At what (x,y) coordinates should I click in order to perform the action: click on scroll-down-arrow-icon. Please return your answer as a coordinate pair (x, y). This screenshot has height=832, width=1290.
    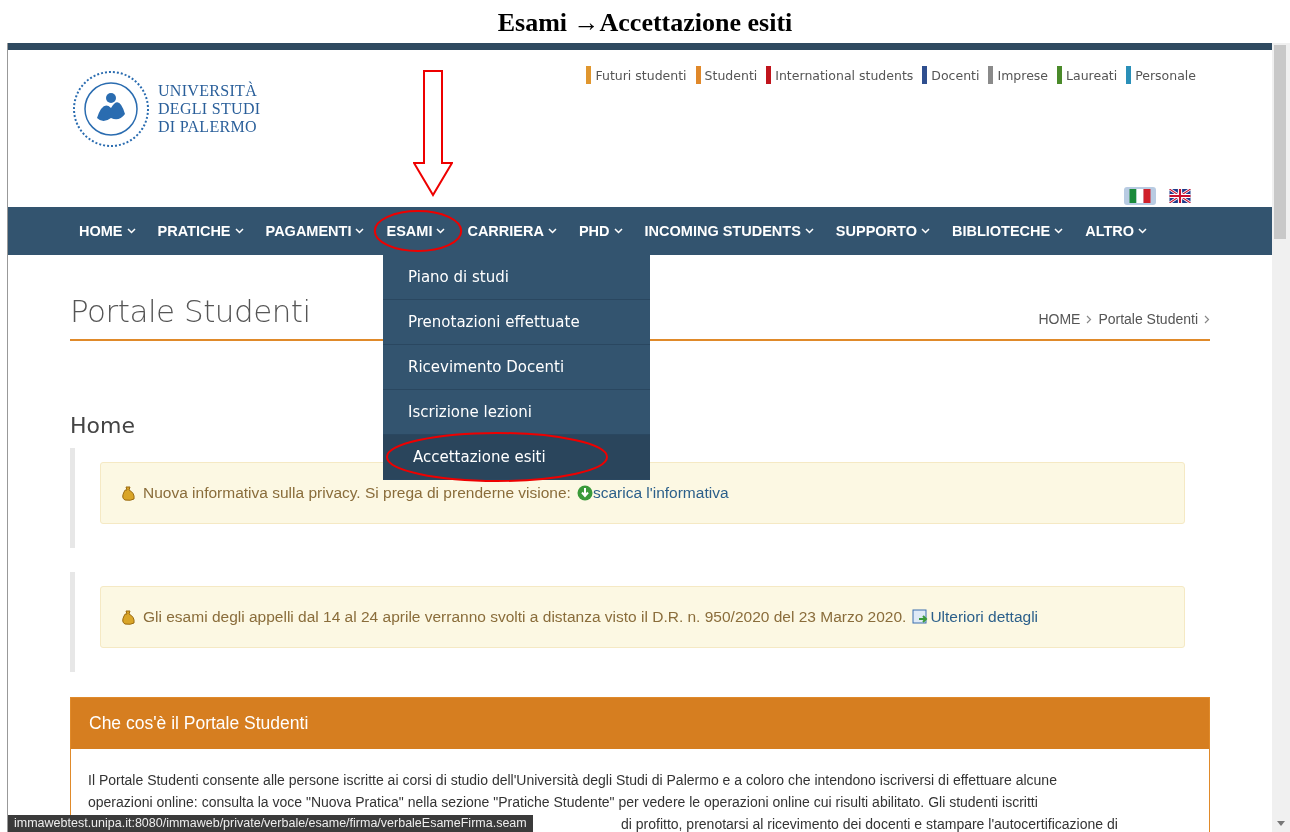
    Looking at the image, I should click on (1281, 823).